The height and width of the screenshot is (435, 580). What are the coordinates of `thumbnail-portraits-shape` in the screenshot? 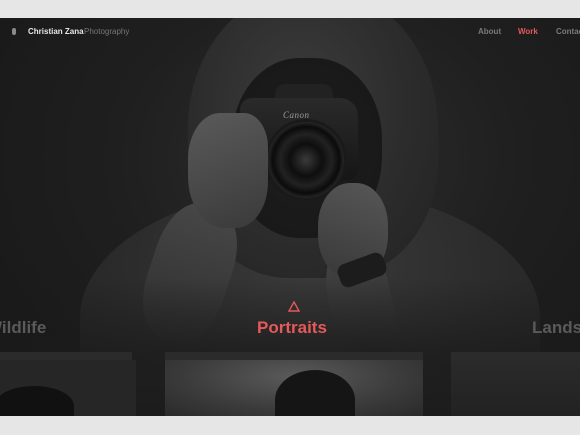 It's located at (315, 393).